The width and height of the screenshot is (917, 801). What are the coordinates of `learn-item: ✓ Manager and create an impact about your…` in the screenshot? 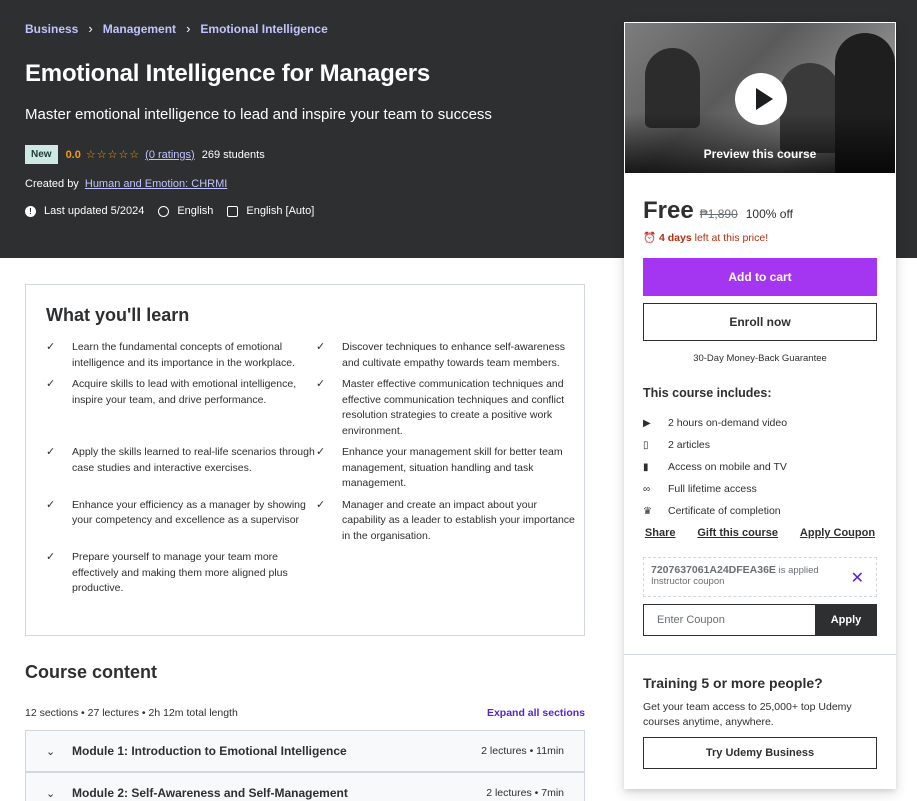 It's located at (446, 521).